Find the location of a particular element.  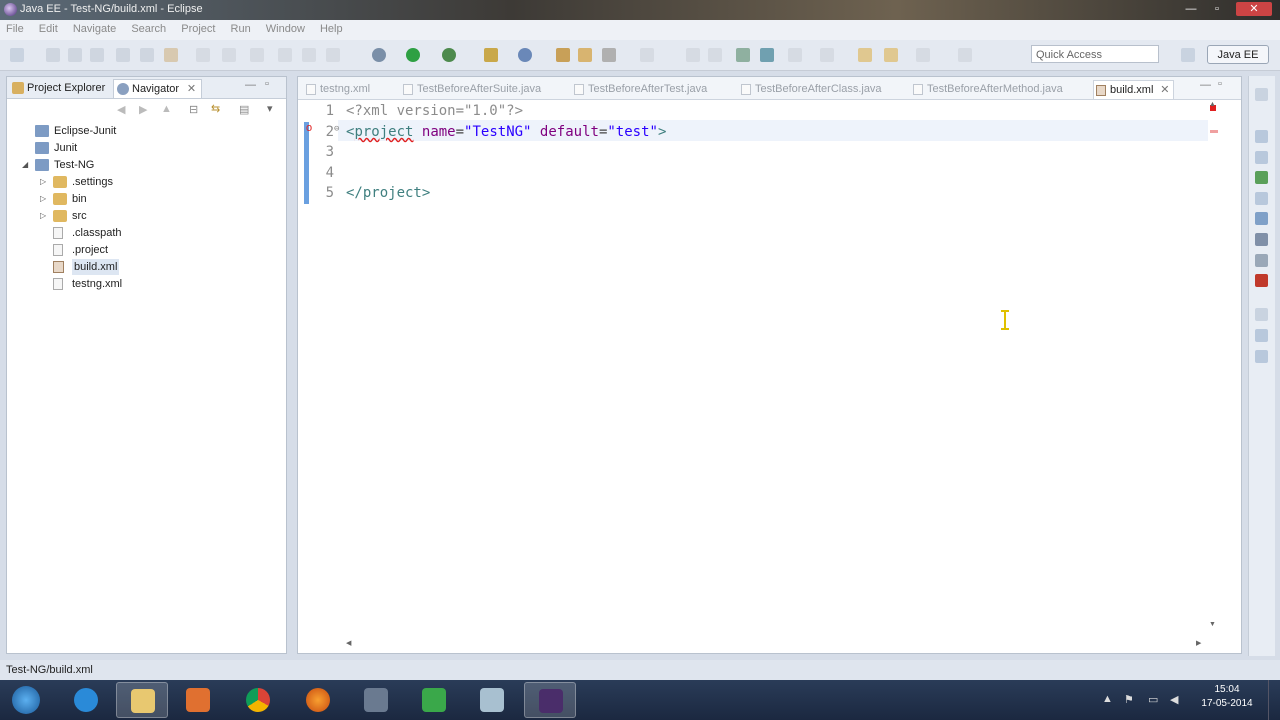

taskbar-spreadsheet is located at coordinates (434, 700).